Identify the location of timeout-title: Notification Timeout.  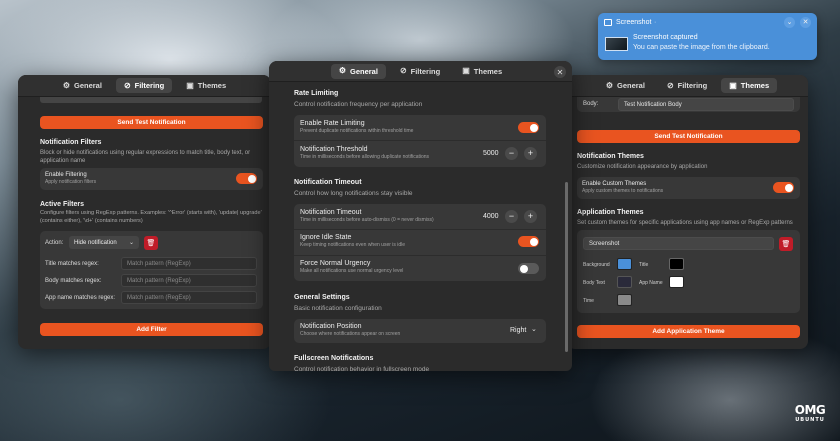
(328, 182).